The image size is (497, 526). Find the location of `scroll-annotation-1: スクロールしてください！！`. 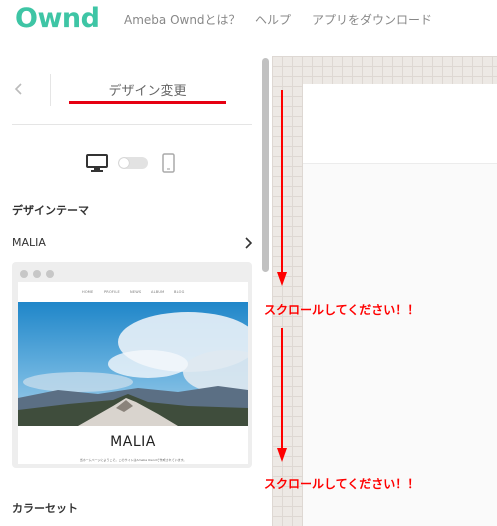

scroll-annotation-1: スクロールしてください！！ is located at coordinates (342, 310).